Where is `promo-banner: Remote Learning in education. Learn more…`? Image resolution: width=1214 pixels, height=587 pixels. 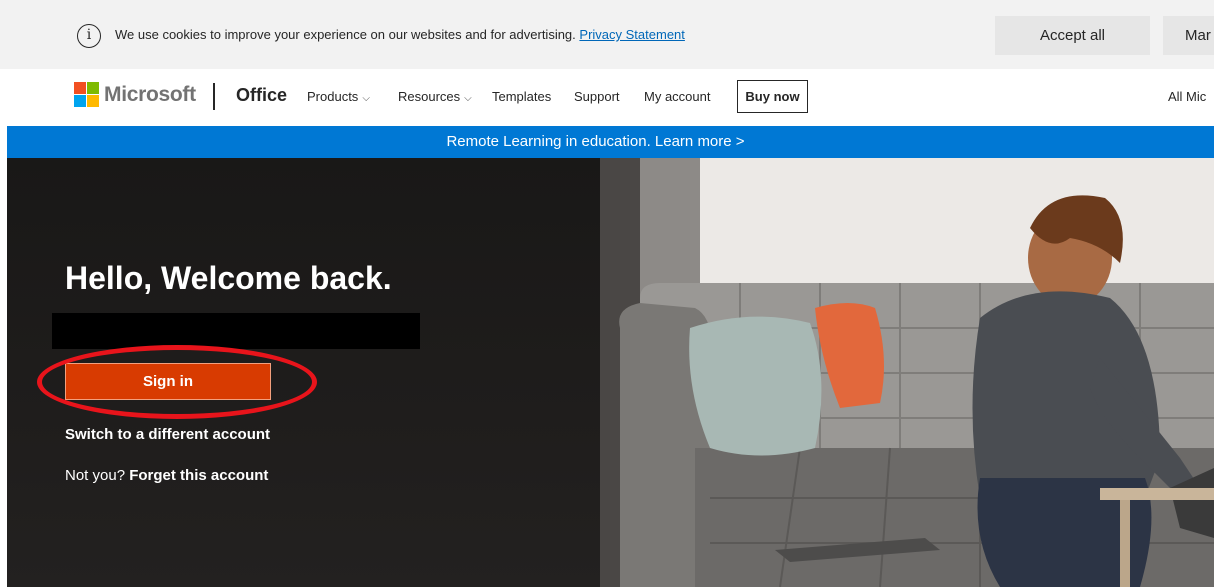 promo-banner: Remote Learning in education. Learn more… is located at coordinates (610, 142).